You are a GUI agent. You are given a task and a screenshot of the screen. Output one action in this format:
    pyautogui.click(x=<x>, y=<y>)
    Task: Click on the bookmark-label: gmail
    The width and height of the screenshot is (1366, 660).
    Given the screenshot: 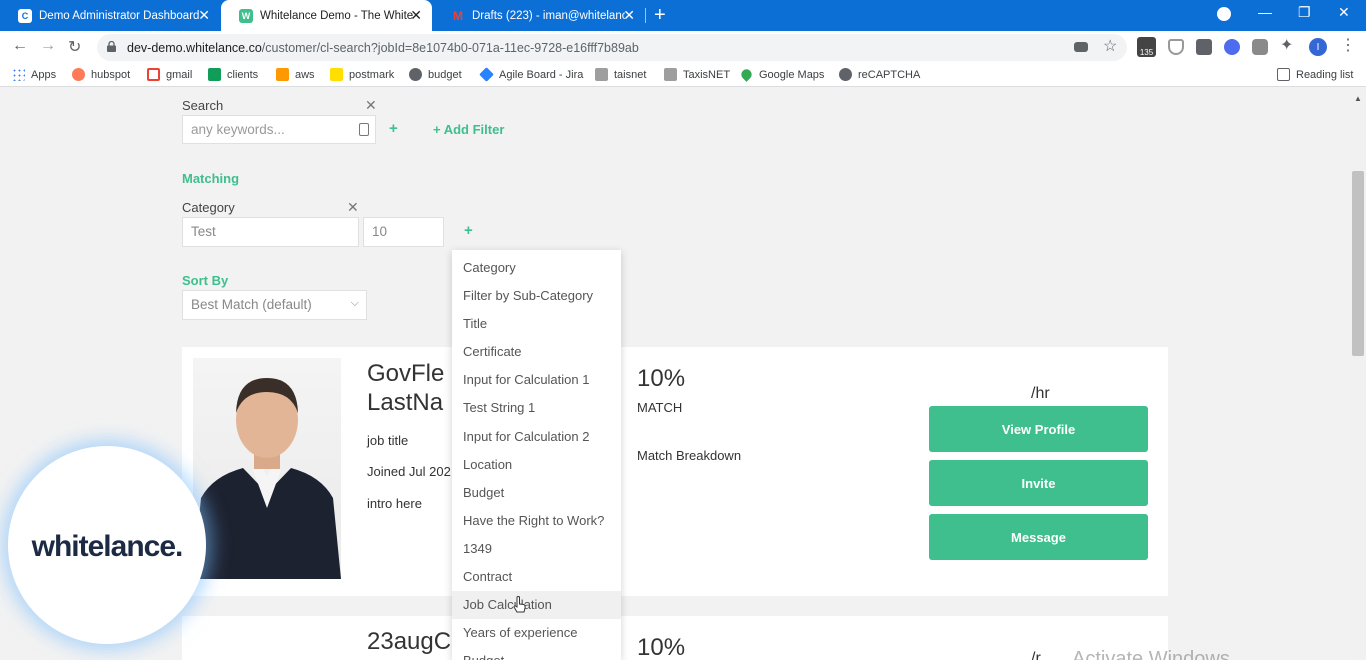 What is the action you would take?
    pyautogui.click(x=179, y=74)
    